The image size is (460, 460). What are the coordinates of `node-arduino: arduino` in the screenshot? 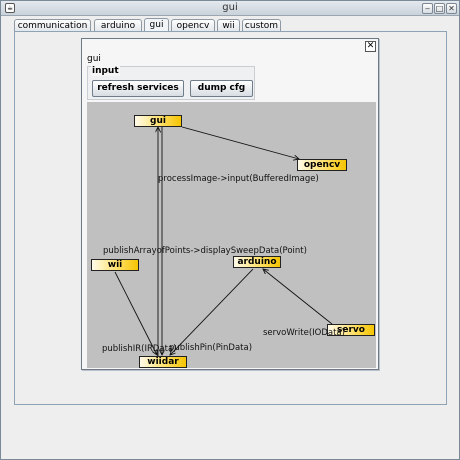 It's located at (257, 262).